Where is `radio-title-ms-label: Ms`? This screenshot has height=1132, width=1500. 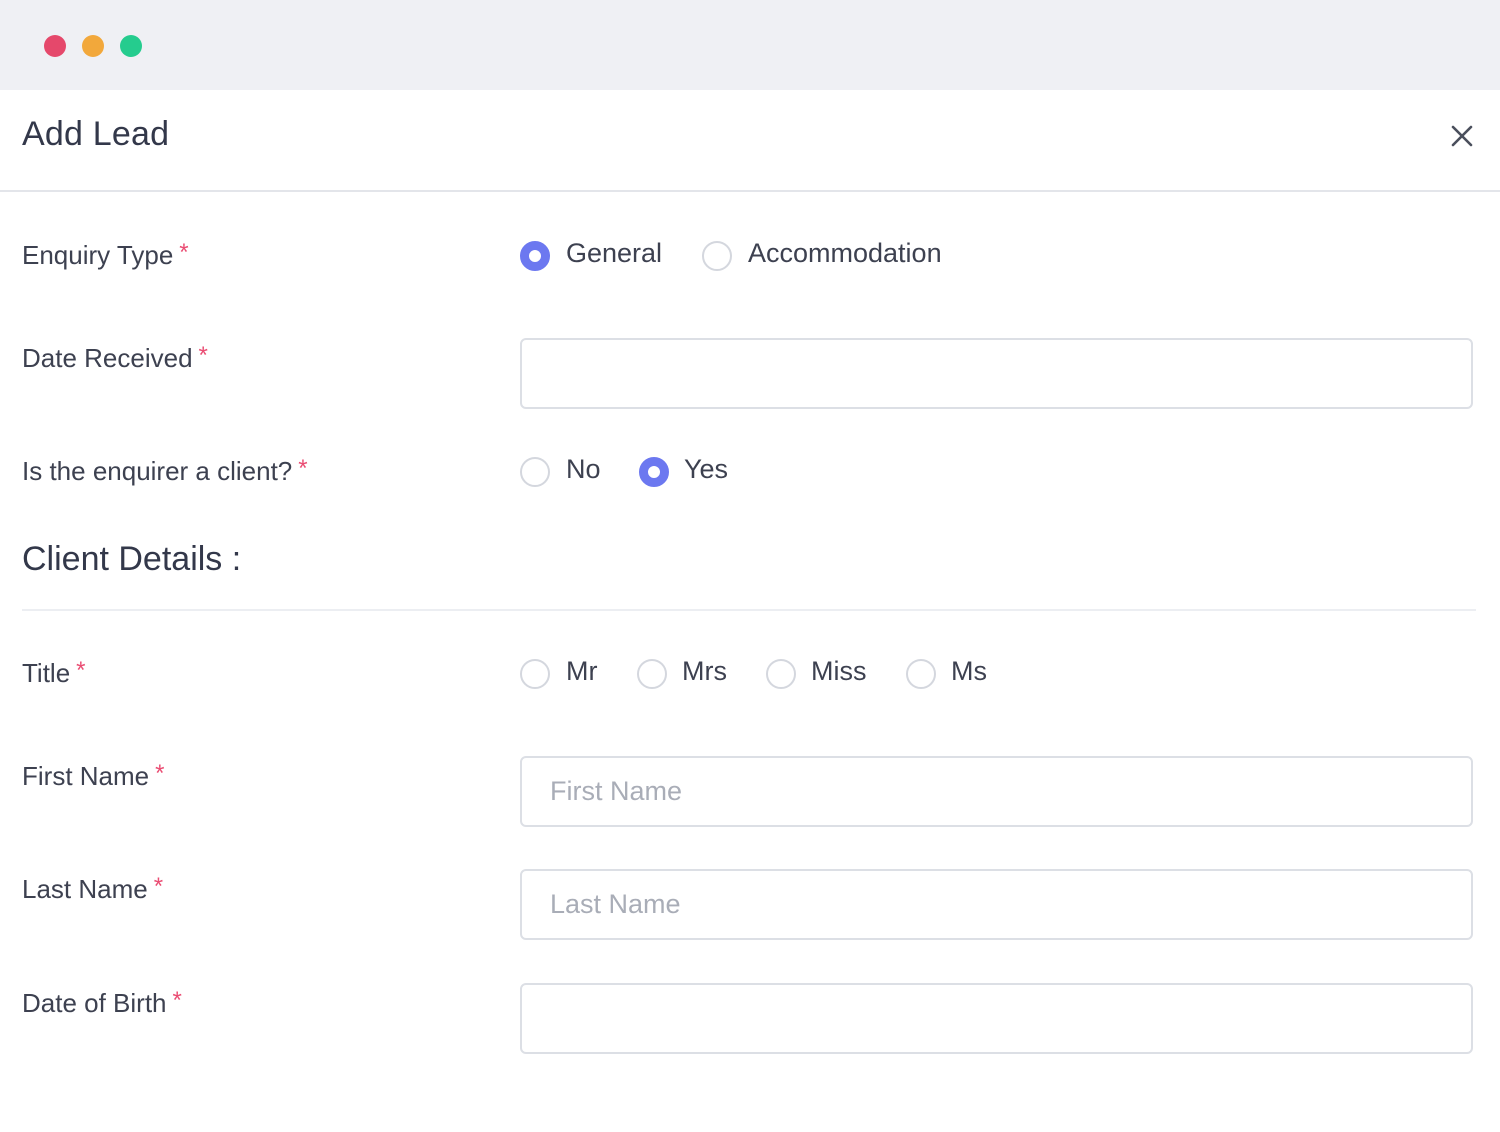 radio-title-ms-label: Ms is located at coordinates (969, 671).